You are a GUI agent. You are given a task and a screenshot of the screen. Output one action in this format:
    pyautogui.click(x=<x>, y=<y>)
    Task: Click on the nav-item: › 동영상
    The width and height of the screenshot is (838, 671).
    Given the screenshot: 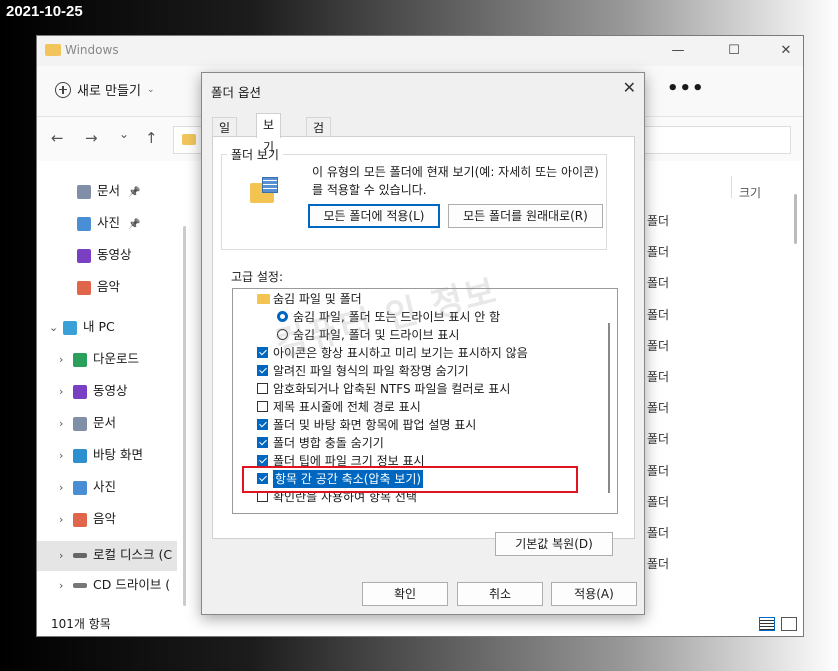 What is the action you would take?
    pyautogui.click(x=93, y=391)
    